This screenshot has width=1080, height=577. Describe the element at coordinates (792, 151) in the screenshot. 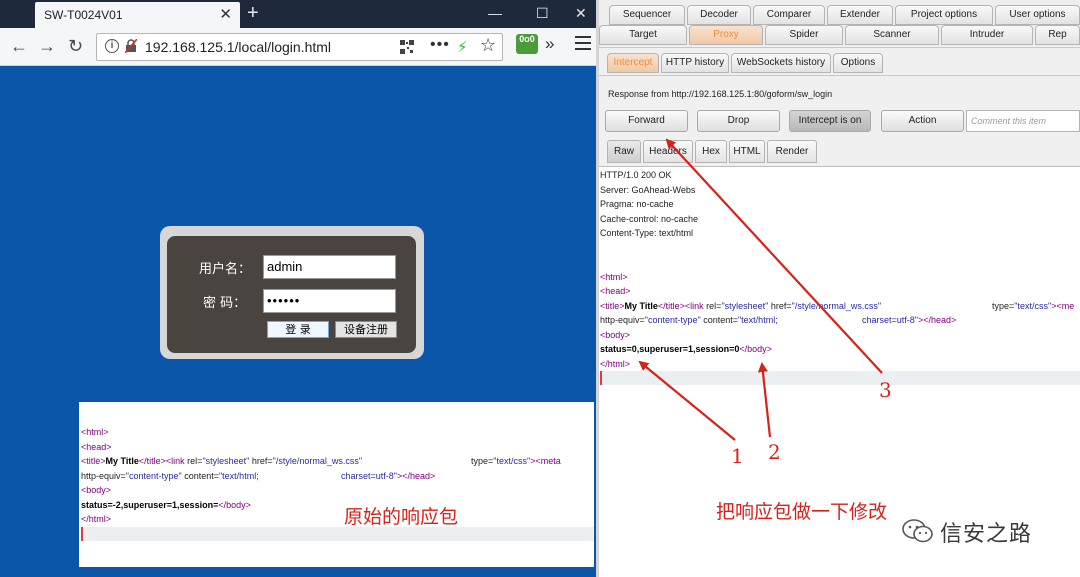

I see `tab-render: Render` at that location.